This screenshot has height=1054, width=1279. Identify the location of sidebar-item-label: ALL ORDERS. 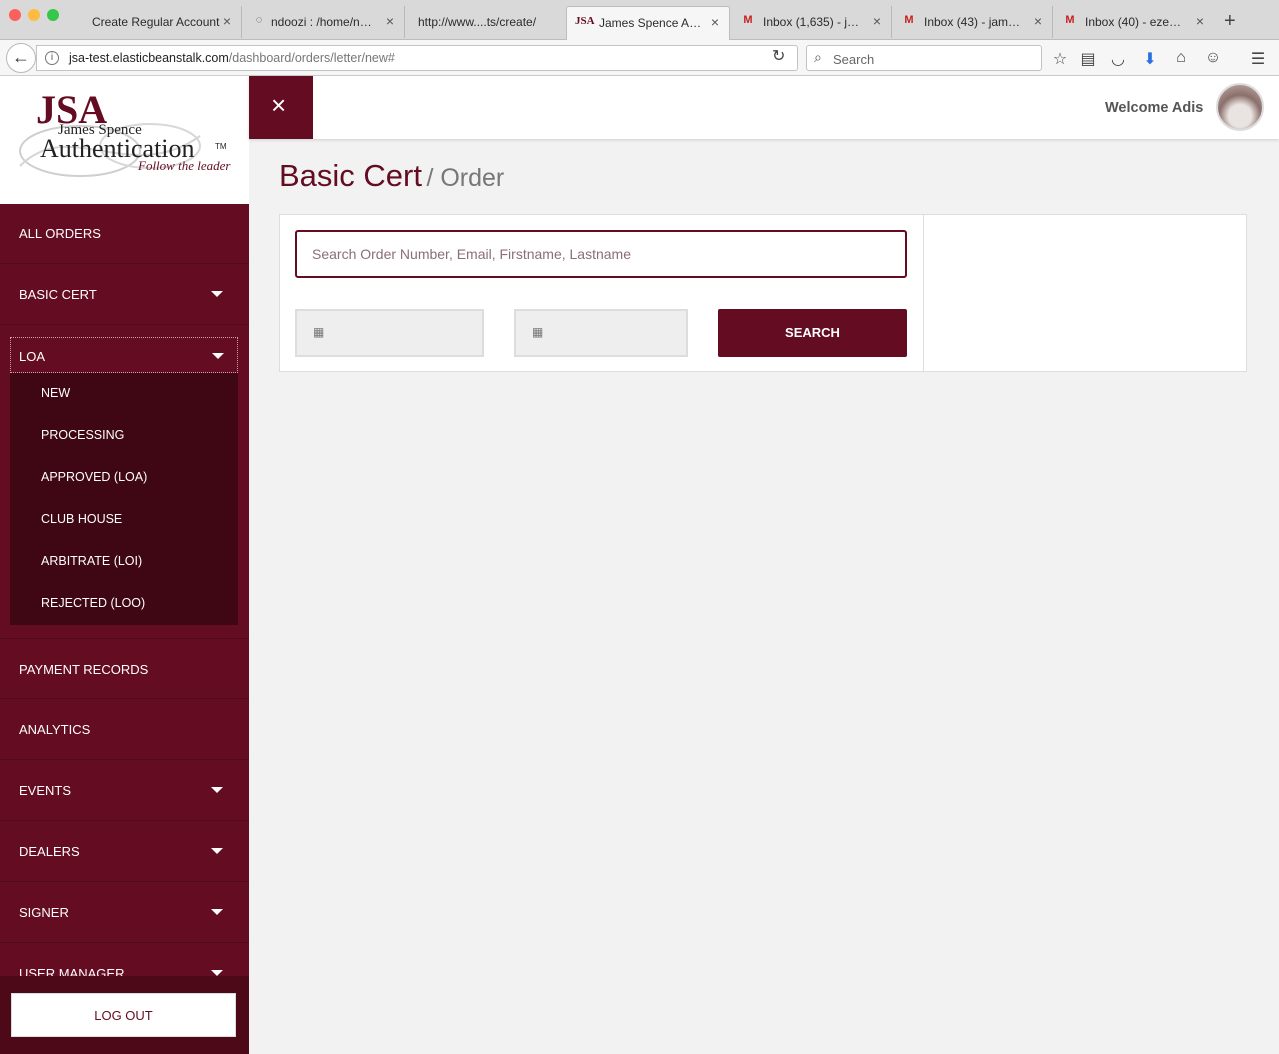
(60, 233).